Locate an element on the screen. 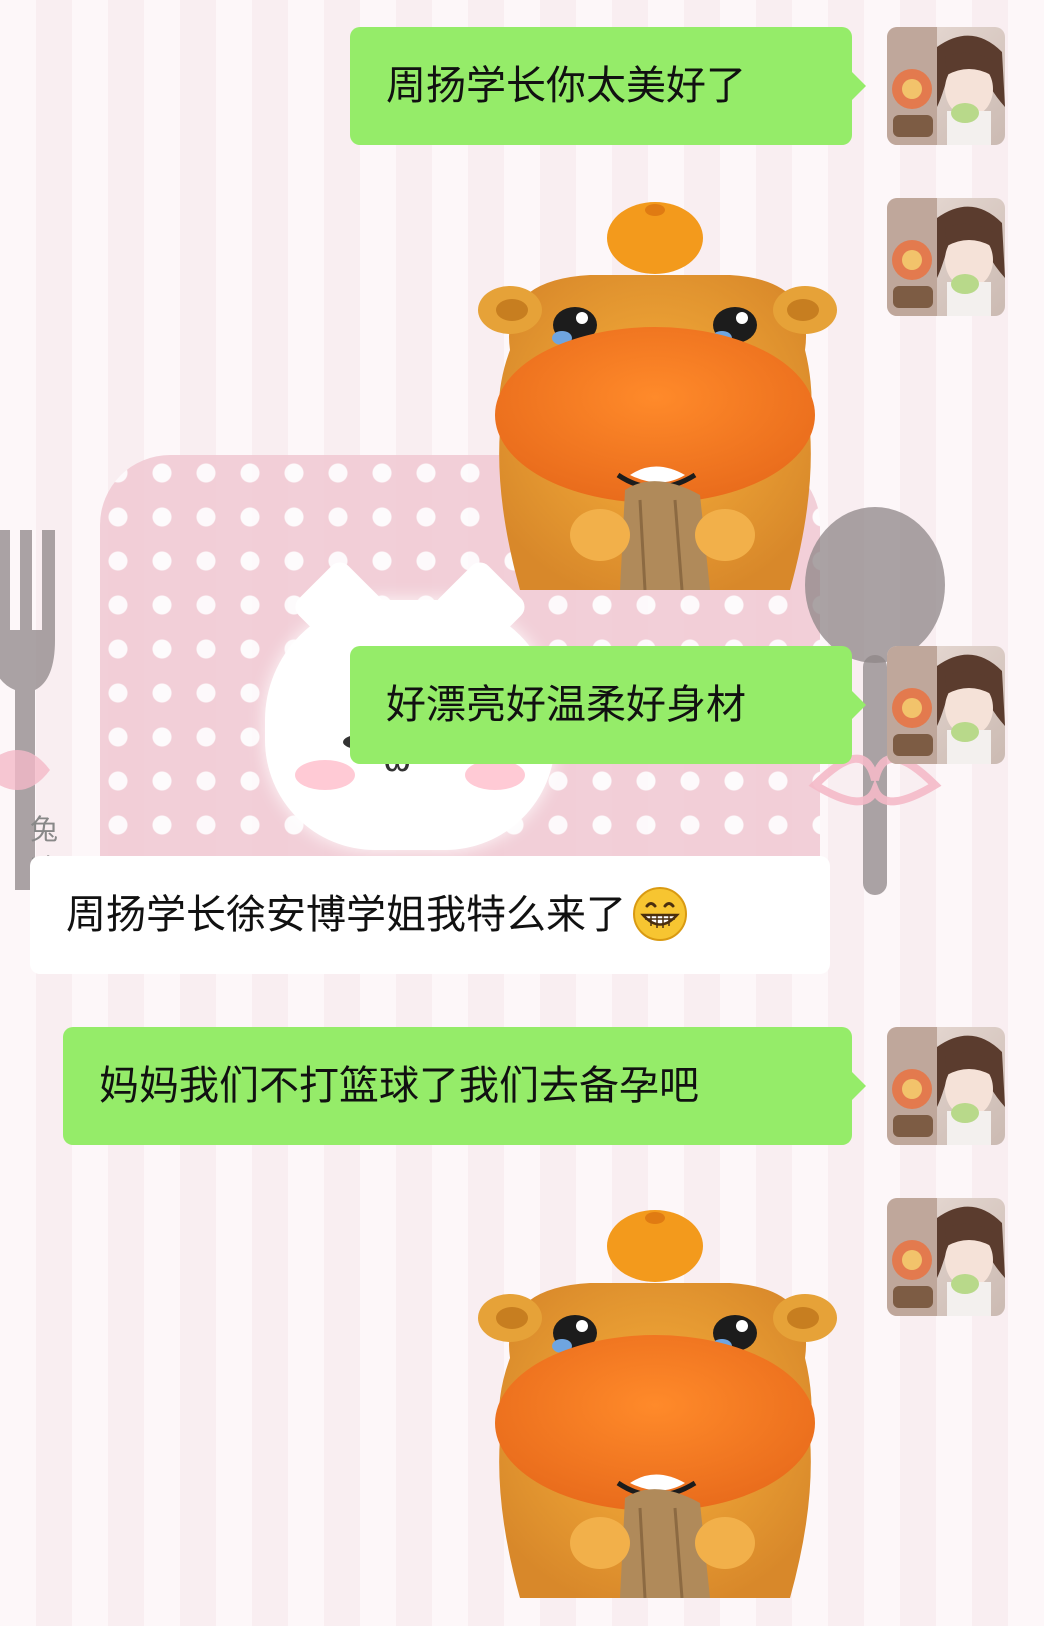 The width and height of the screenshot is (1044, 1626). incoming-message-bubble: 周扬学长徐安博学姐我特么来了 is located at coordinates (430, 915).